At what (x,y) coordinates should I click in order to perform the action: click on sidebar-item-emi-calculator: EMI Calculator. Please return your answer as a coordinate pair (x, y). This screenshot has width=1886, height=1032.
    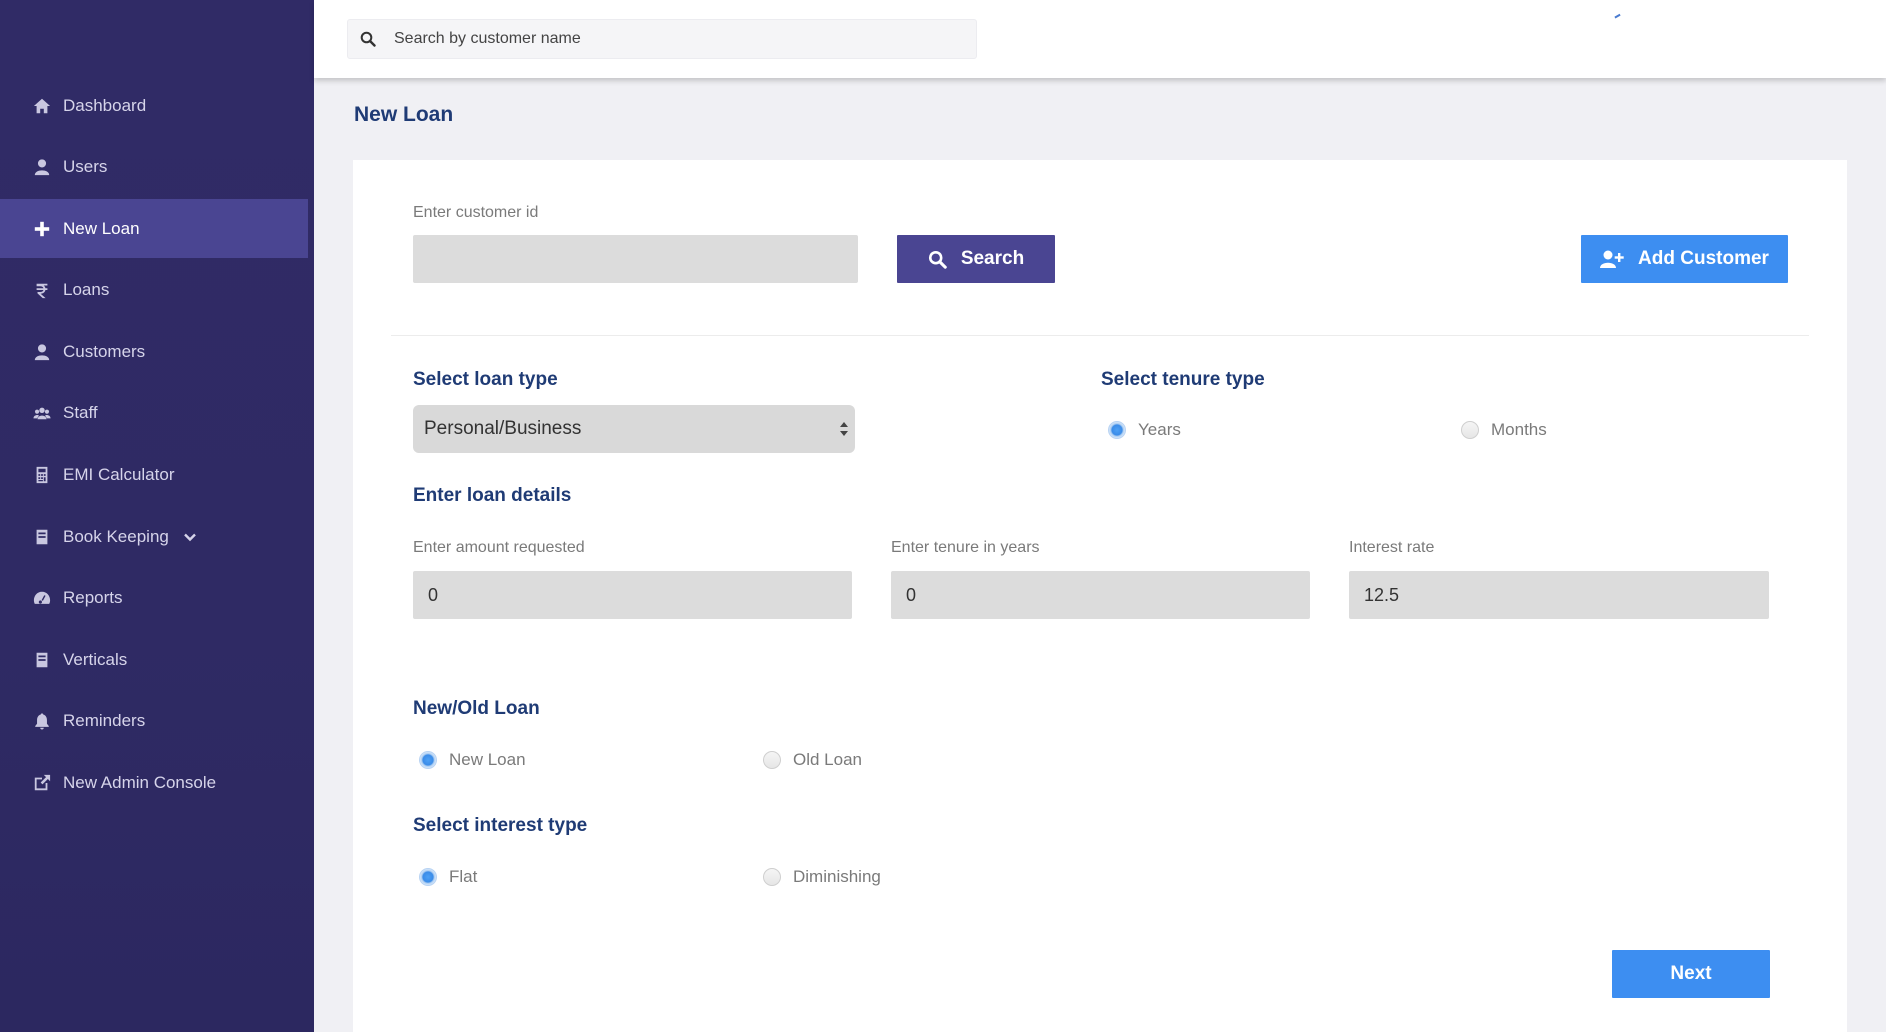
    Looking at the image, I should click on (157, 475).